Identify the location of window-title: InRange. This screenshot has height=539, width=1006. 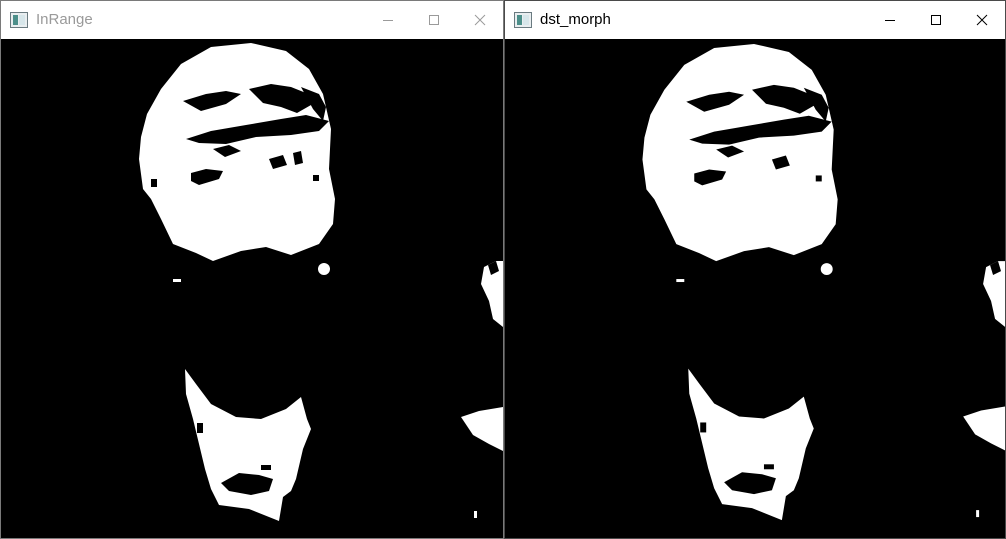
(64, 19).